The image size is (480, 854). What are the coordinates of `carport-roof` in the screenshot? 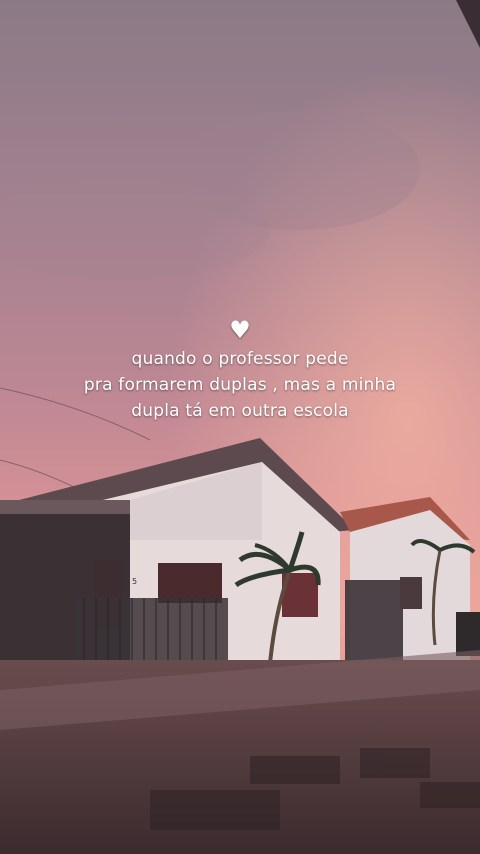 It's located at (65, 507).